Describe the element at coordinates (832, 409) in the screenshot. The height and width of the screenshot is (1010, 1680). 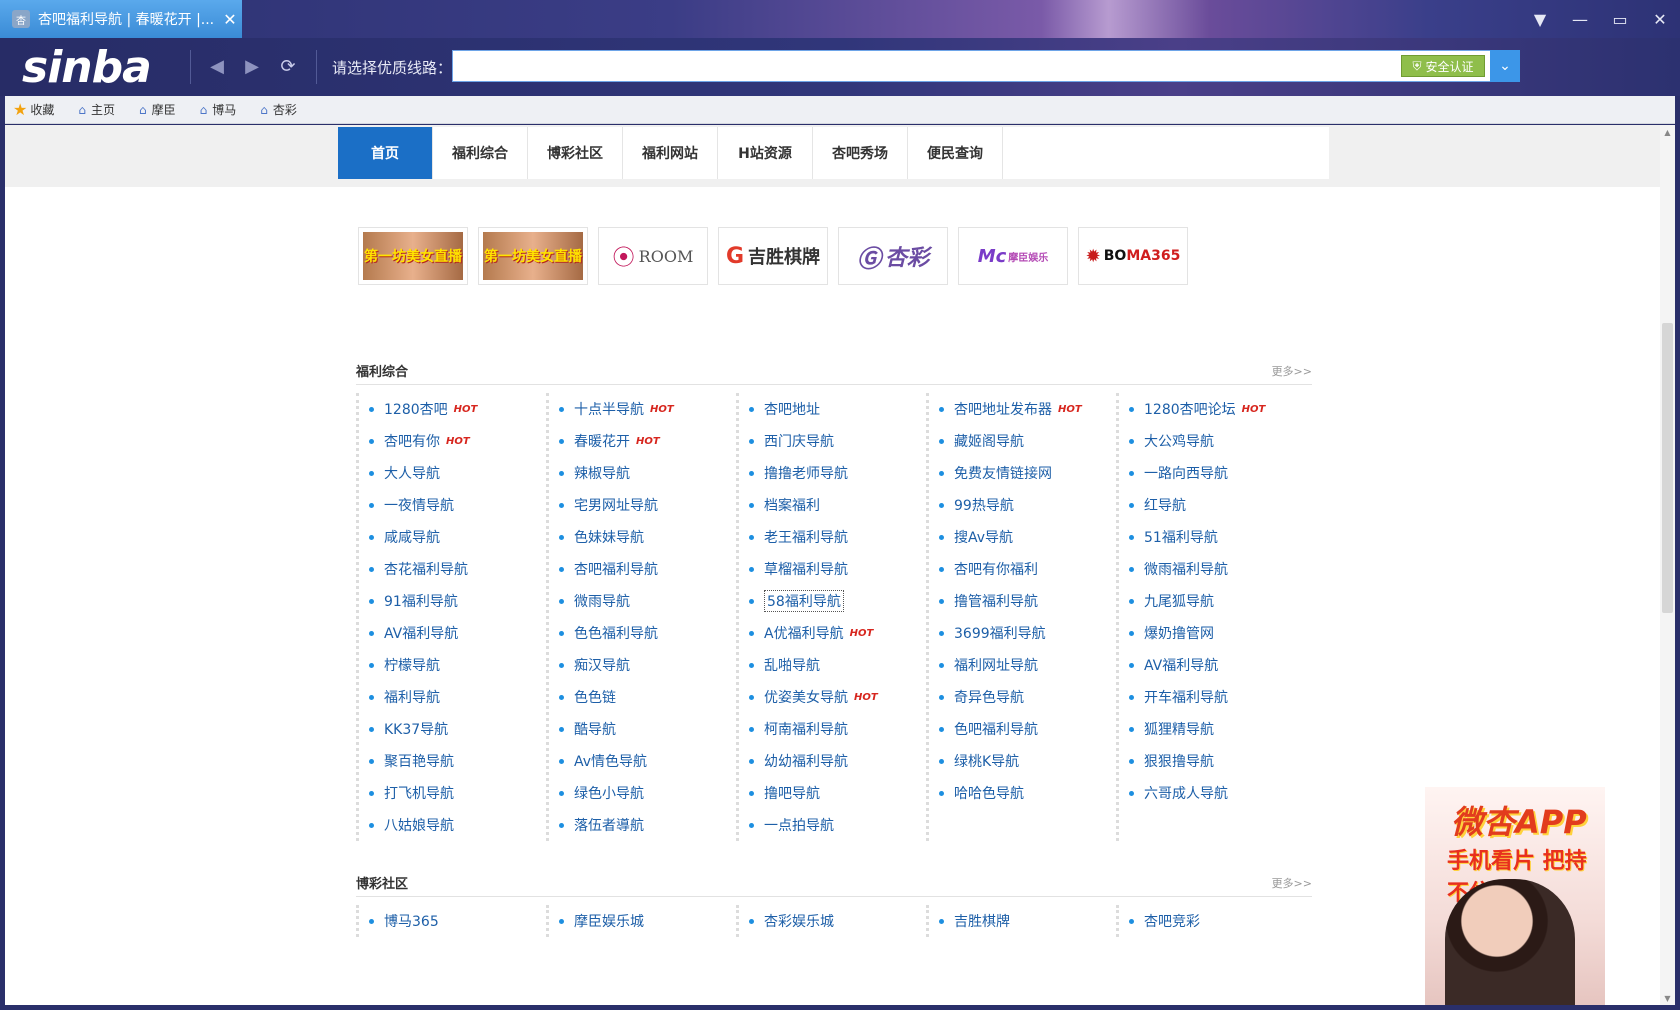
I see `nav-link: 杏吧地址` at that location.